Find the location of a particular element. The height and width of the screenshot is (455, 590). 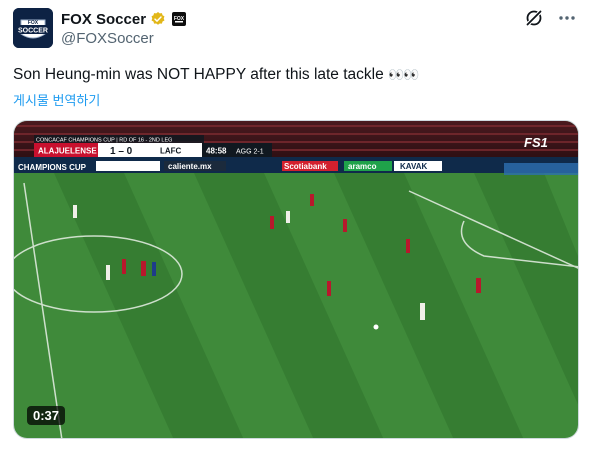

svg-text: FOX is located at coordinates (33, 23).